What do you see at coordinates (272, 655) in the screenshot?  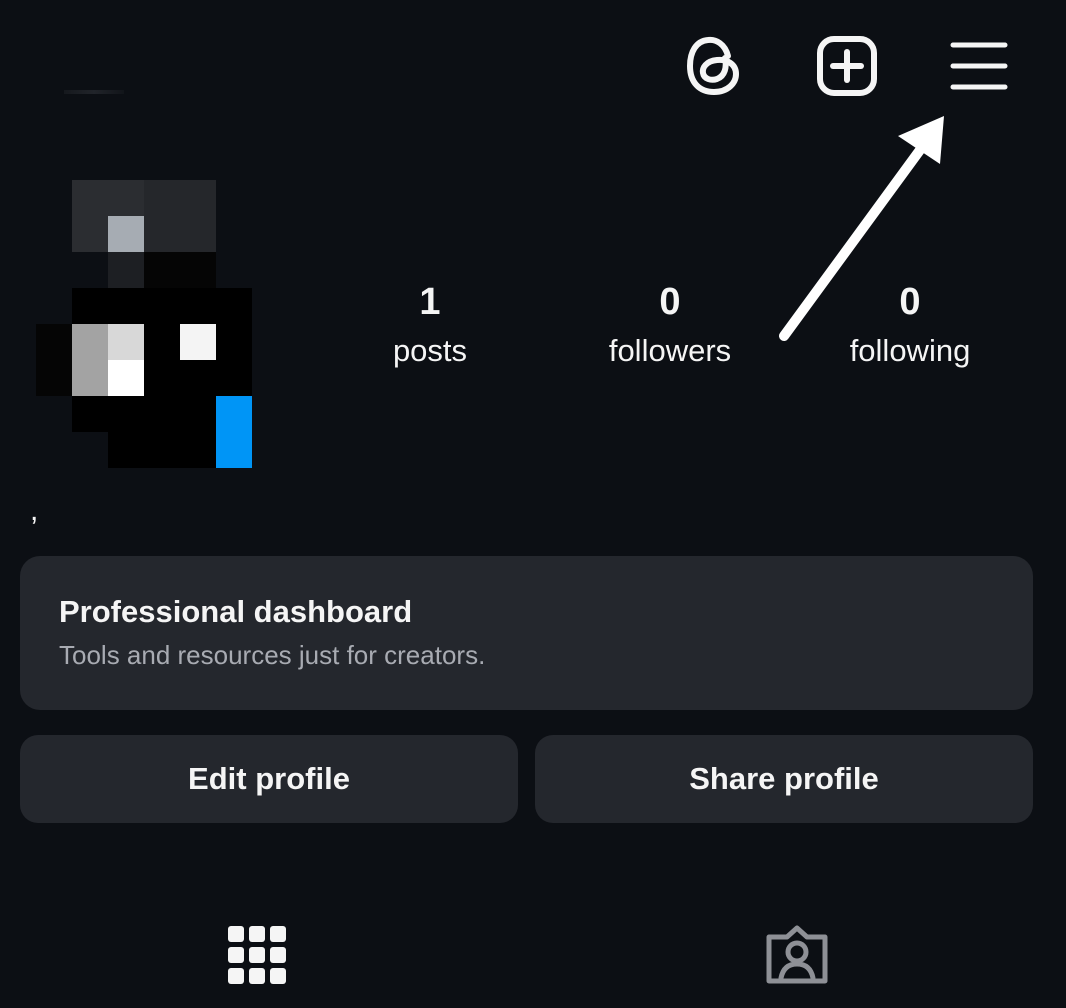 I see `dashboard-subtitle: Tools and resources just for creators.` at bounding box center [272, 655].